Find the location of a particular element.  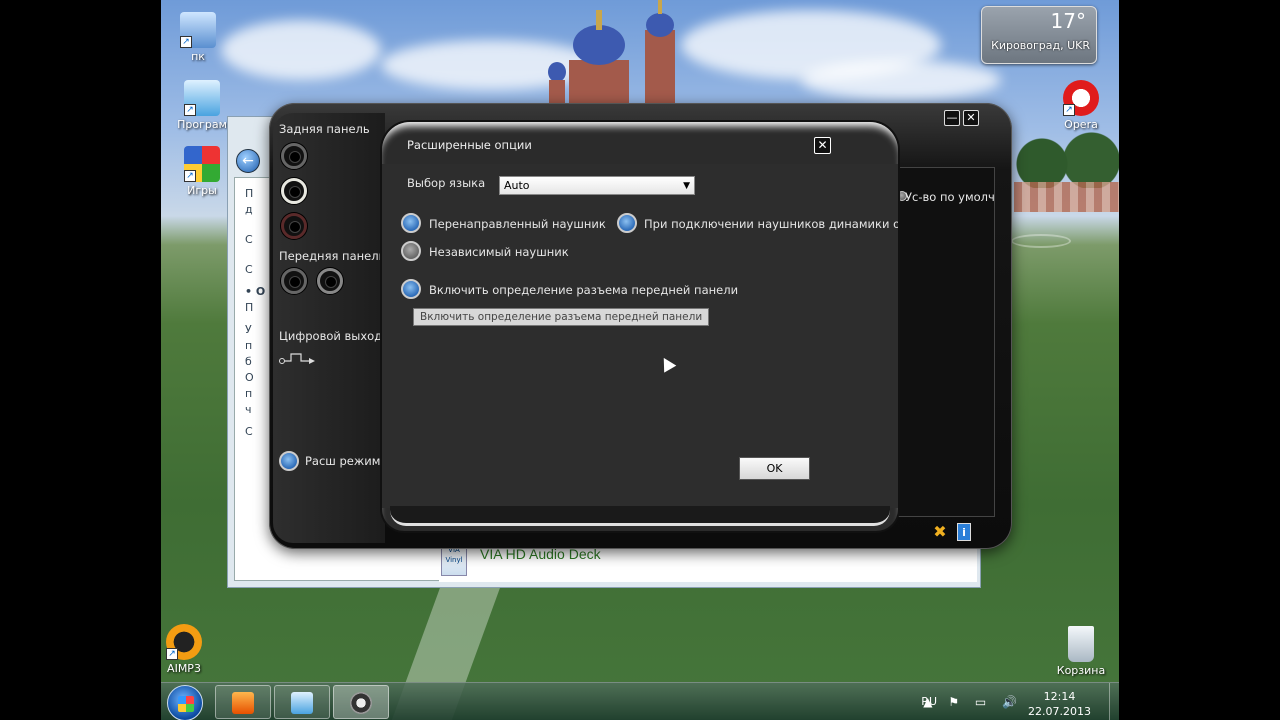

weather-gadget: 17° Кировоград, UKR is located at coordinates (1039, 35).